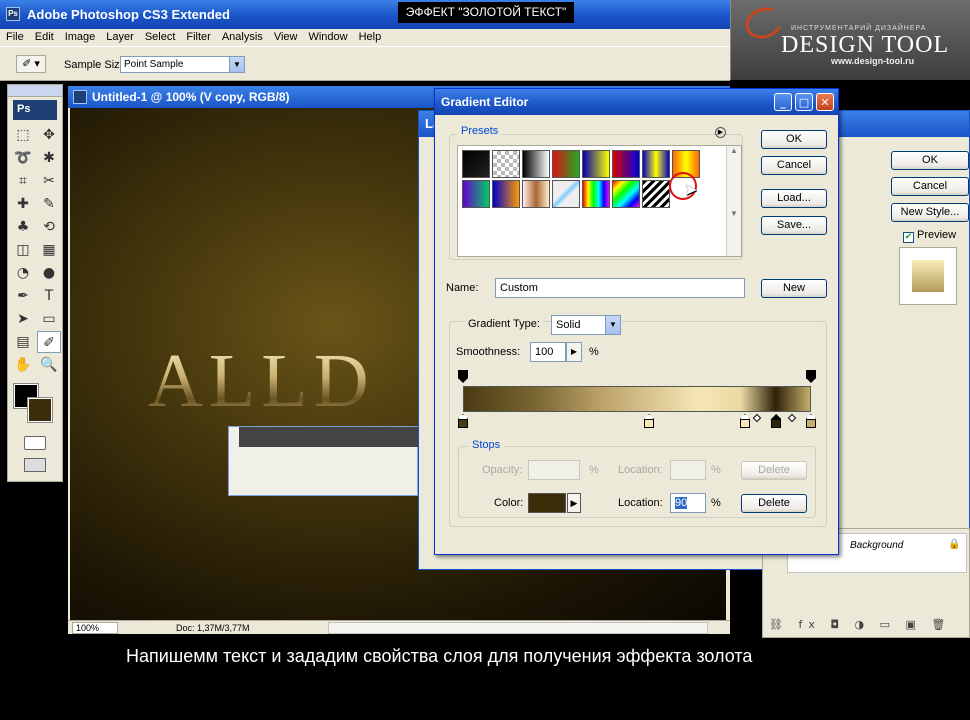 This screenshot has height=720, width=970. Describe the element at coordinates (23, 135) in the screenshot. I see `marquee-icon: ⬚` at that location.